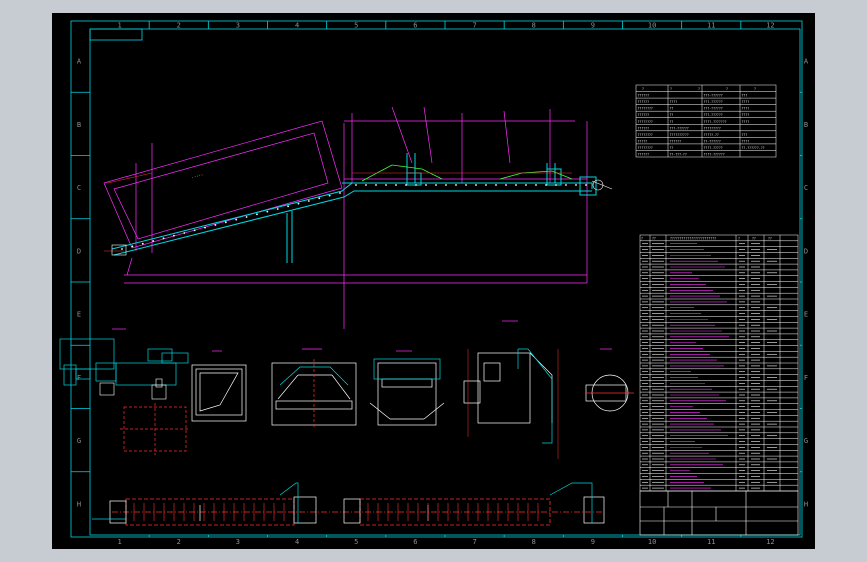 This screenshot has width=867, height=562. Describe the element at coordinates (445, 26) in the screenshot. I see `column-labels-top: 1 2 3 4 5 6 7 8 9 10 11 12` at that location.